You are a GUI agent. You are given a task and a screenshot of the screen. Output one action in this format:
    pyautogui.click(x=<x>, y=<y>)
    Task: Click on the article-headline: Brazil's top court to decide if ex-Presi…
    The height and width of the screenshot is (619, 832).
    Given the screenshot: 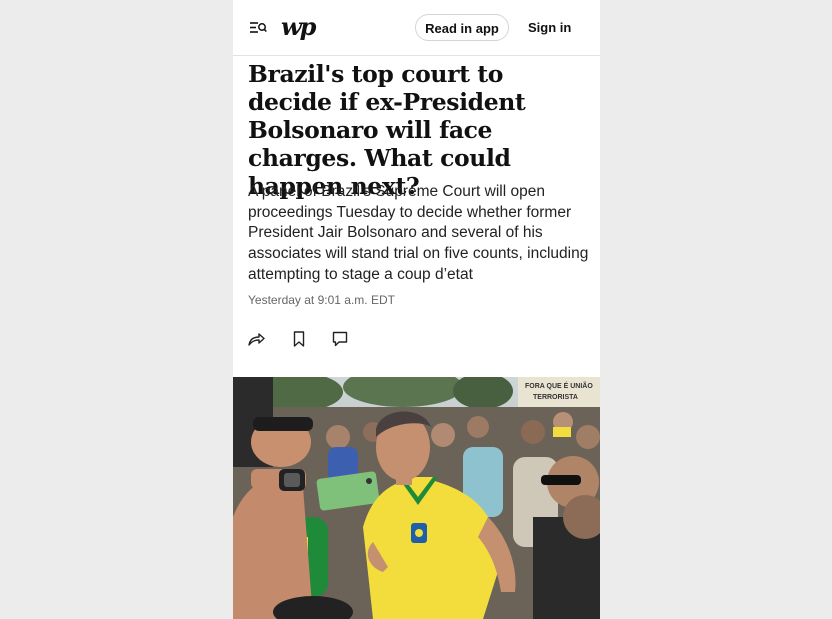 What is the action you would take?
    pyautogui.click(x=387, y=130)
    